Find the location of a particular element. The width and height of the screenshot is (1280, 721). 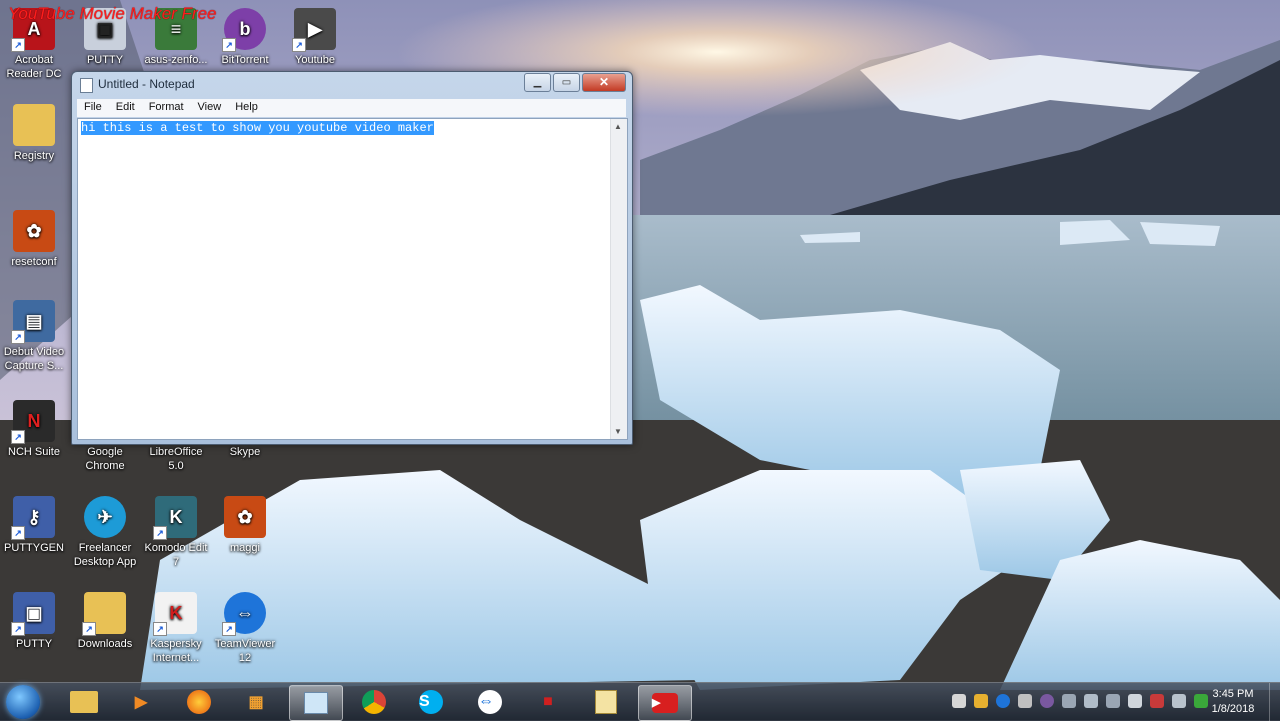

tray-teamviewer-icon is located at coordinates (1003, 701).